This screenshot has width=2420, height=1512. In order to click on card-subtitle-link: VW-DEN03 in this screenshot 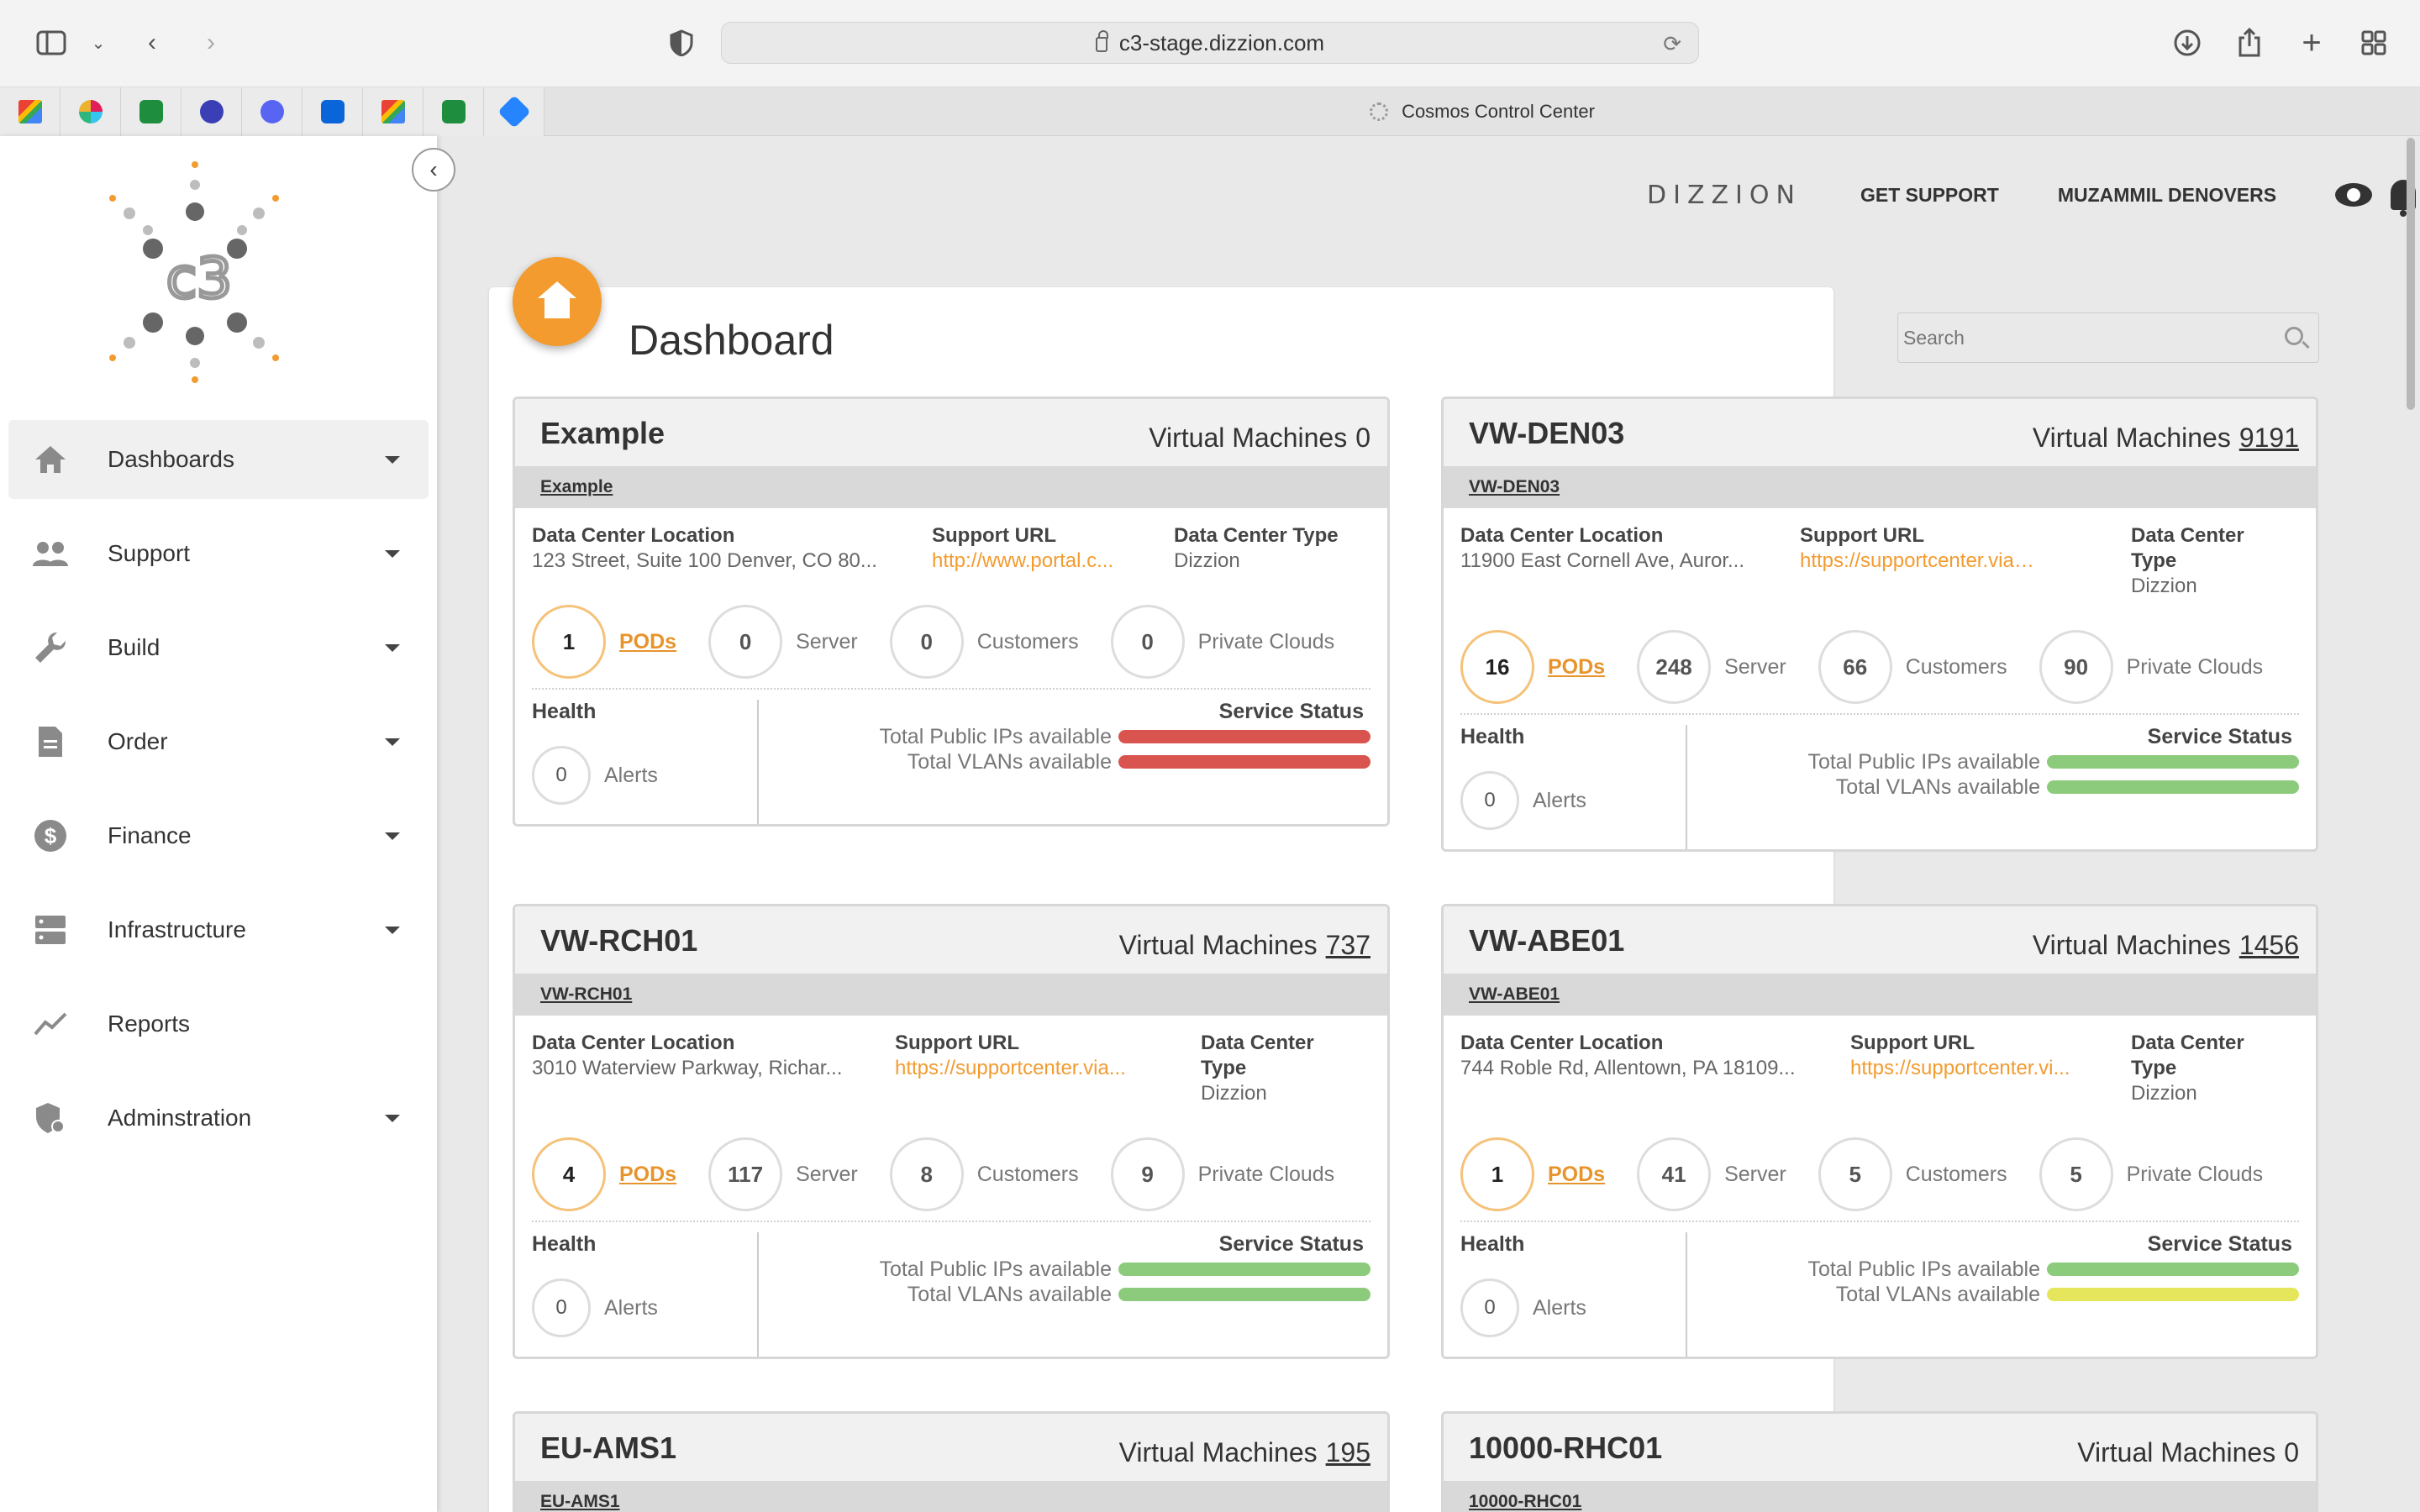, I will do `click(1880, 487)`.